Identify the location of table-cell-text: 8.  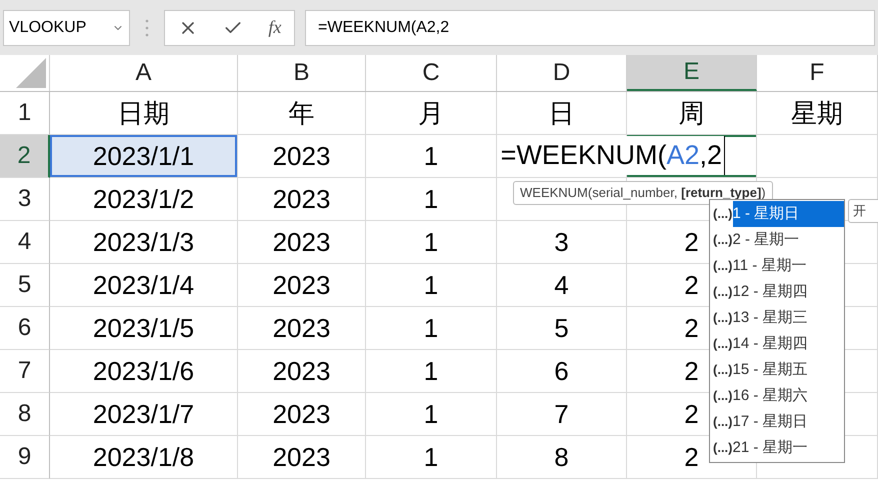
(561, 457).